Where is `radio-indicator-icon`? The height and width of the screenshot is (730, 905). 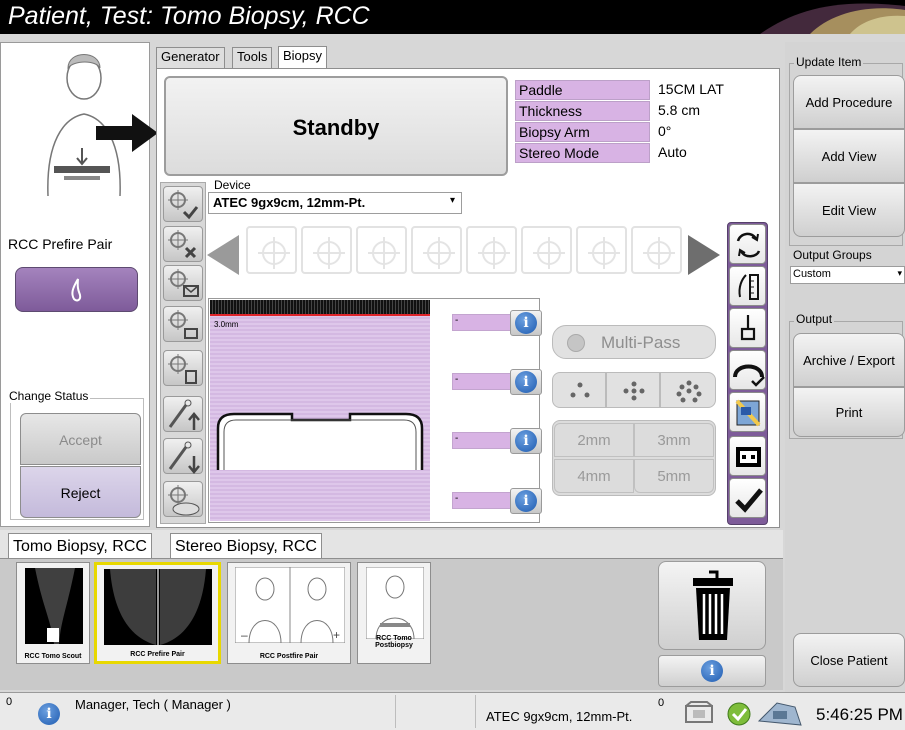
radio-indicator-icon is located at coordinates (576, 343).